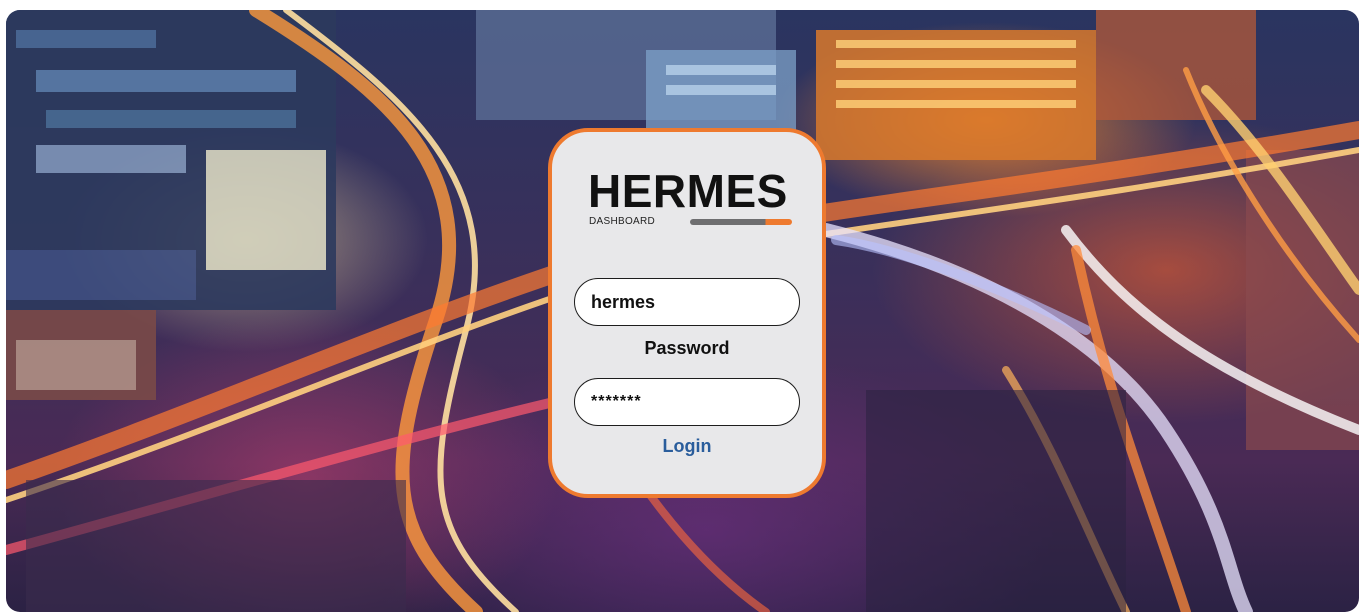 This screenshot has width=1359, height=612. I want to click on login-card: HERMES DASHBOARD Password Login, so click(687, 313).